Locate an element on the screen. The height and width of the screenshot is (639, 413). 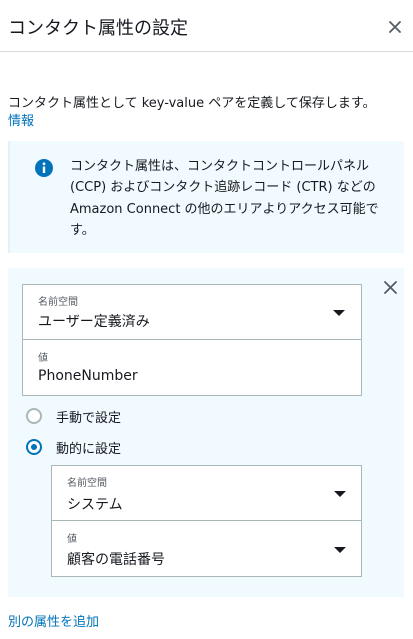
panel-title: コンタクト属性の設定 is located at coordinates (98, 28).